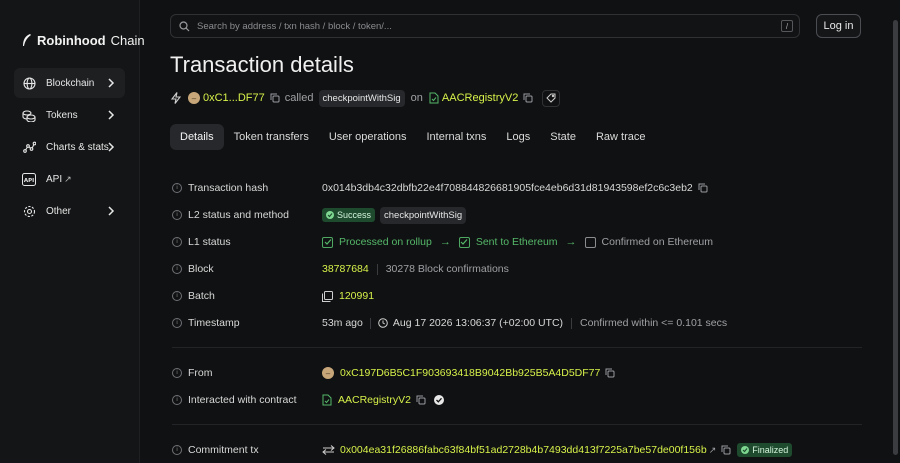 The width and height of the screenshot is (900, 463). I want to click on brand-logo: Robinhood Chain, so click(83, 40).